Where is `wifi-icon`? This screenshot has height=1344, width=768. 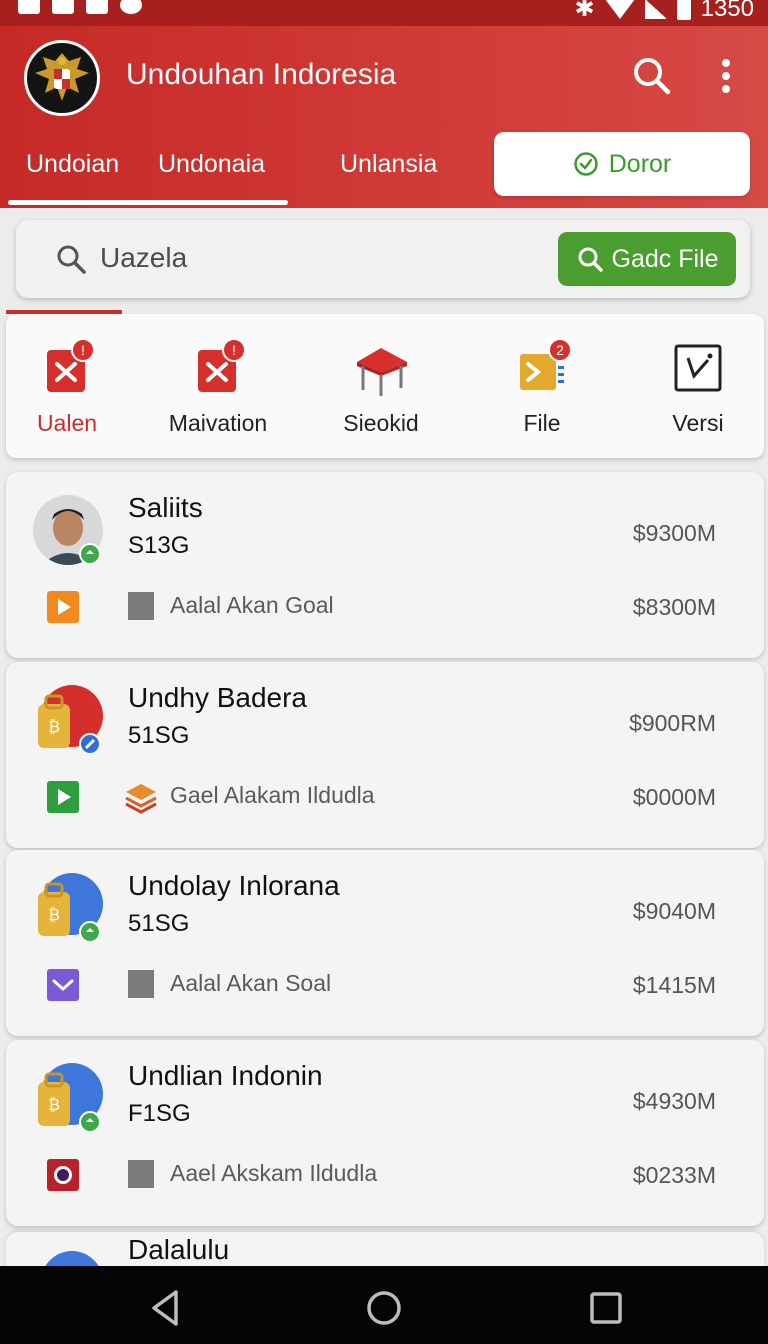 wifi-icon is located at coordinates (619, 9).